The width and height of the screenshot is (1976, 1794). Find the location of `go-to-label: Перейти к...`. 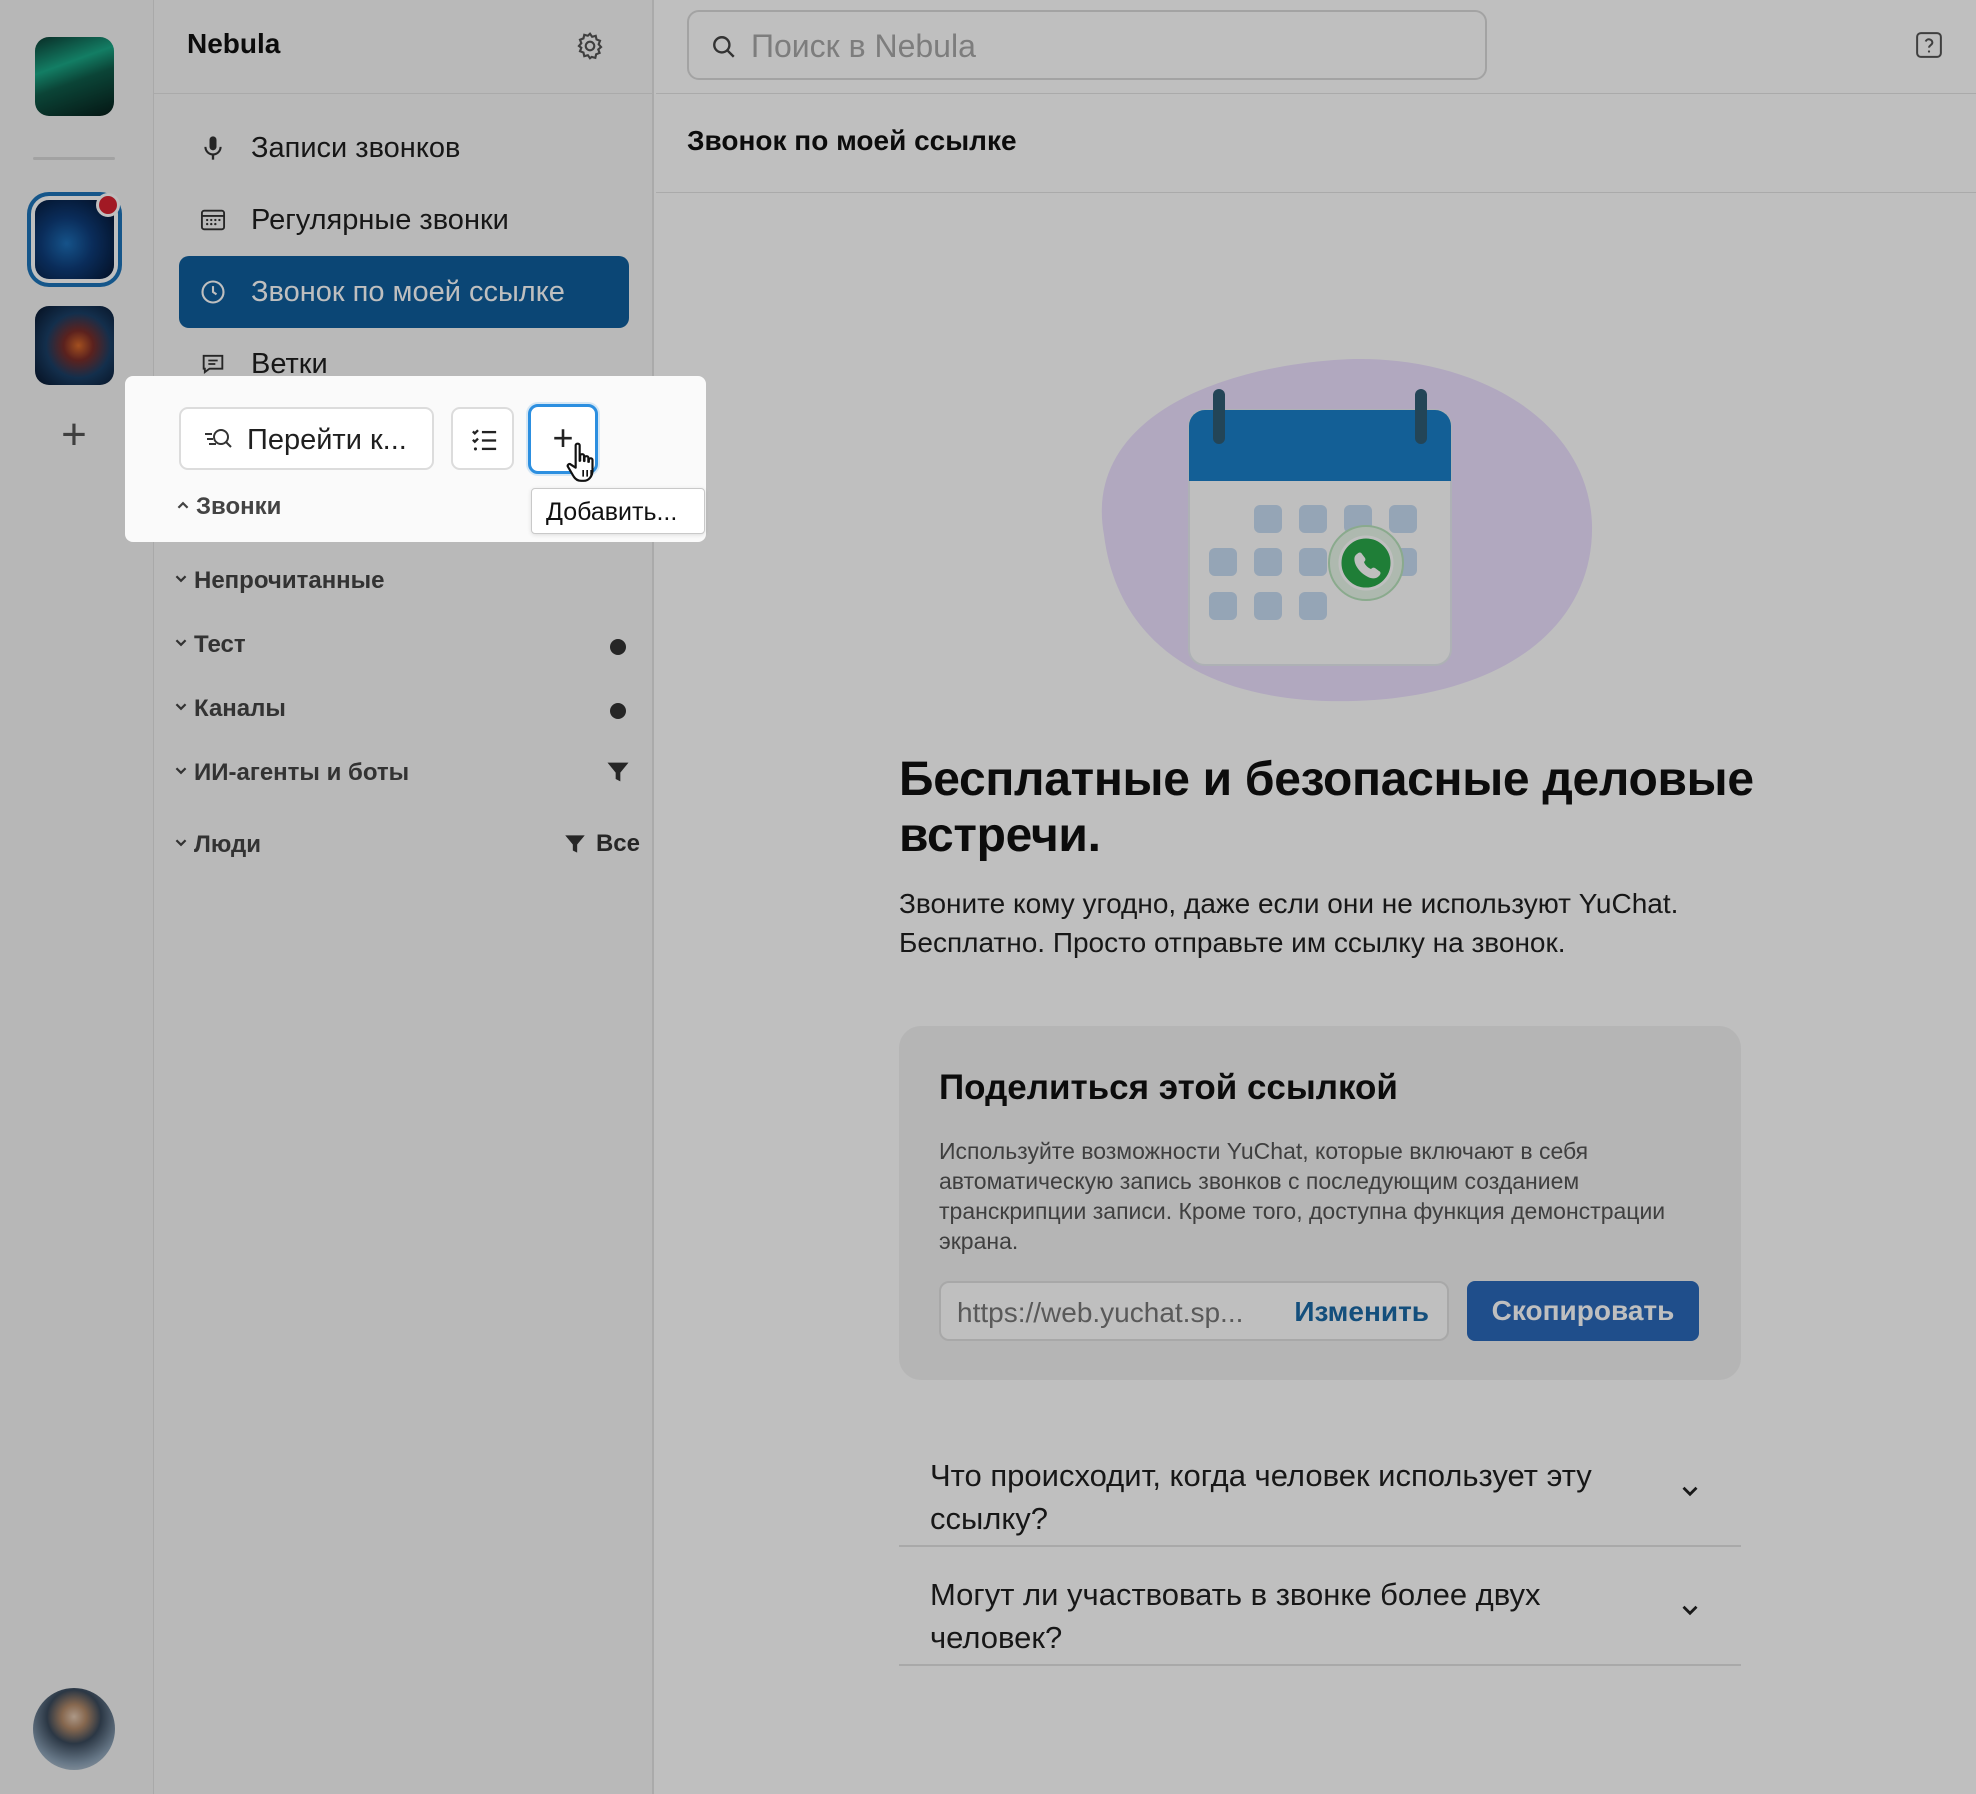

go-to-label: Перейти к... is located at coordinates (327, 440).